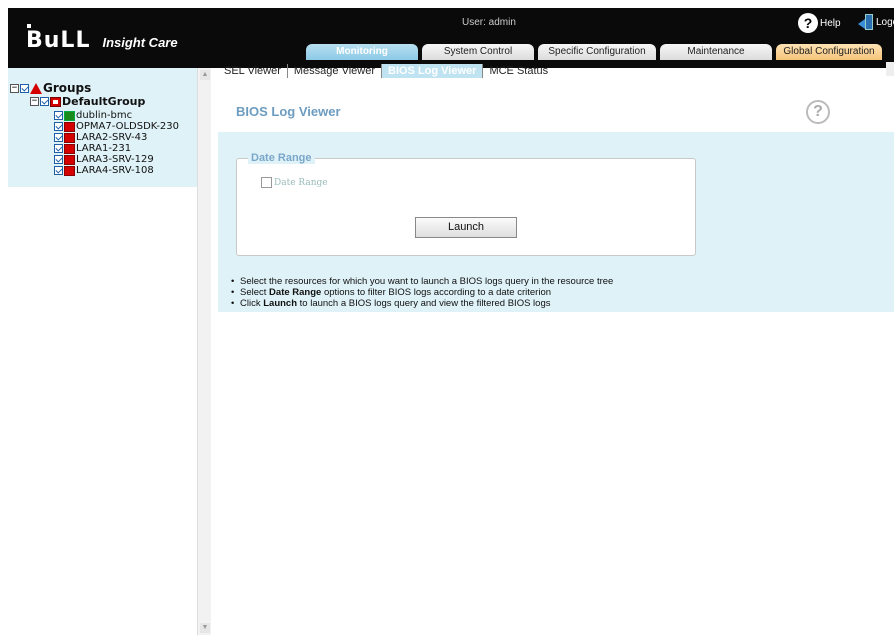 Image resolution: width=894 pixels, height=635 pixels. I want to click on tab-monitoring: Monitoring, so click(362, 52).